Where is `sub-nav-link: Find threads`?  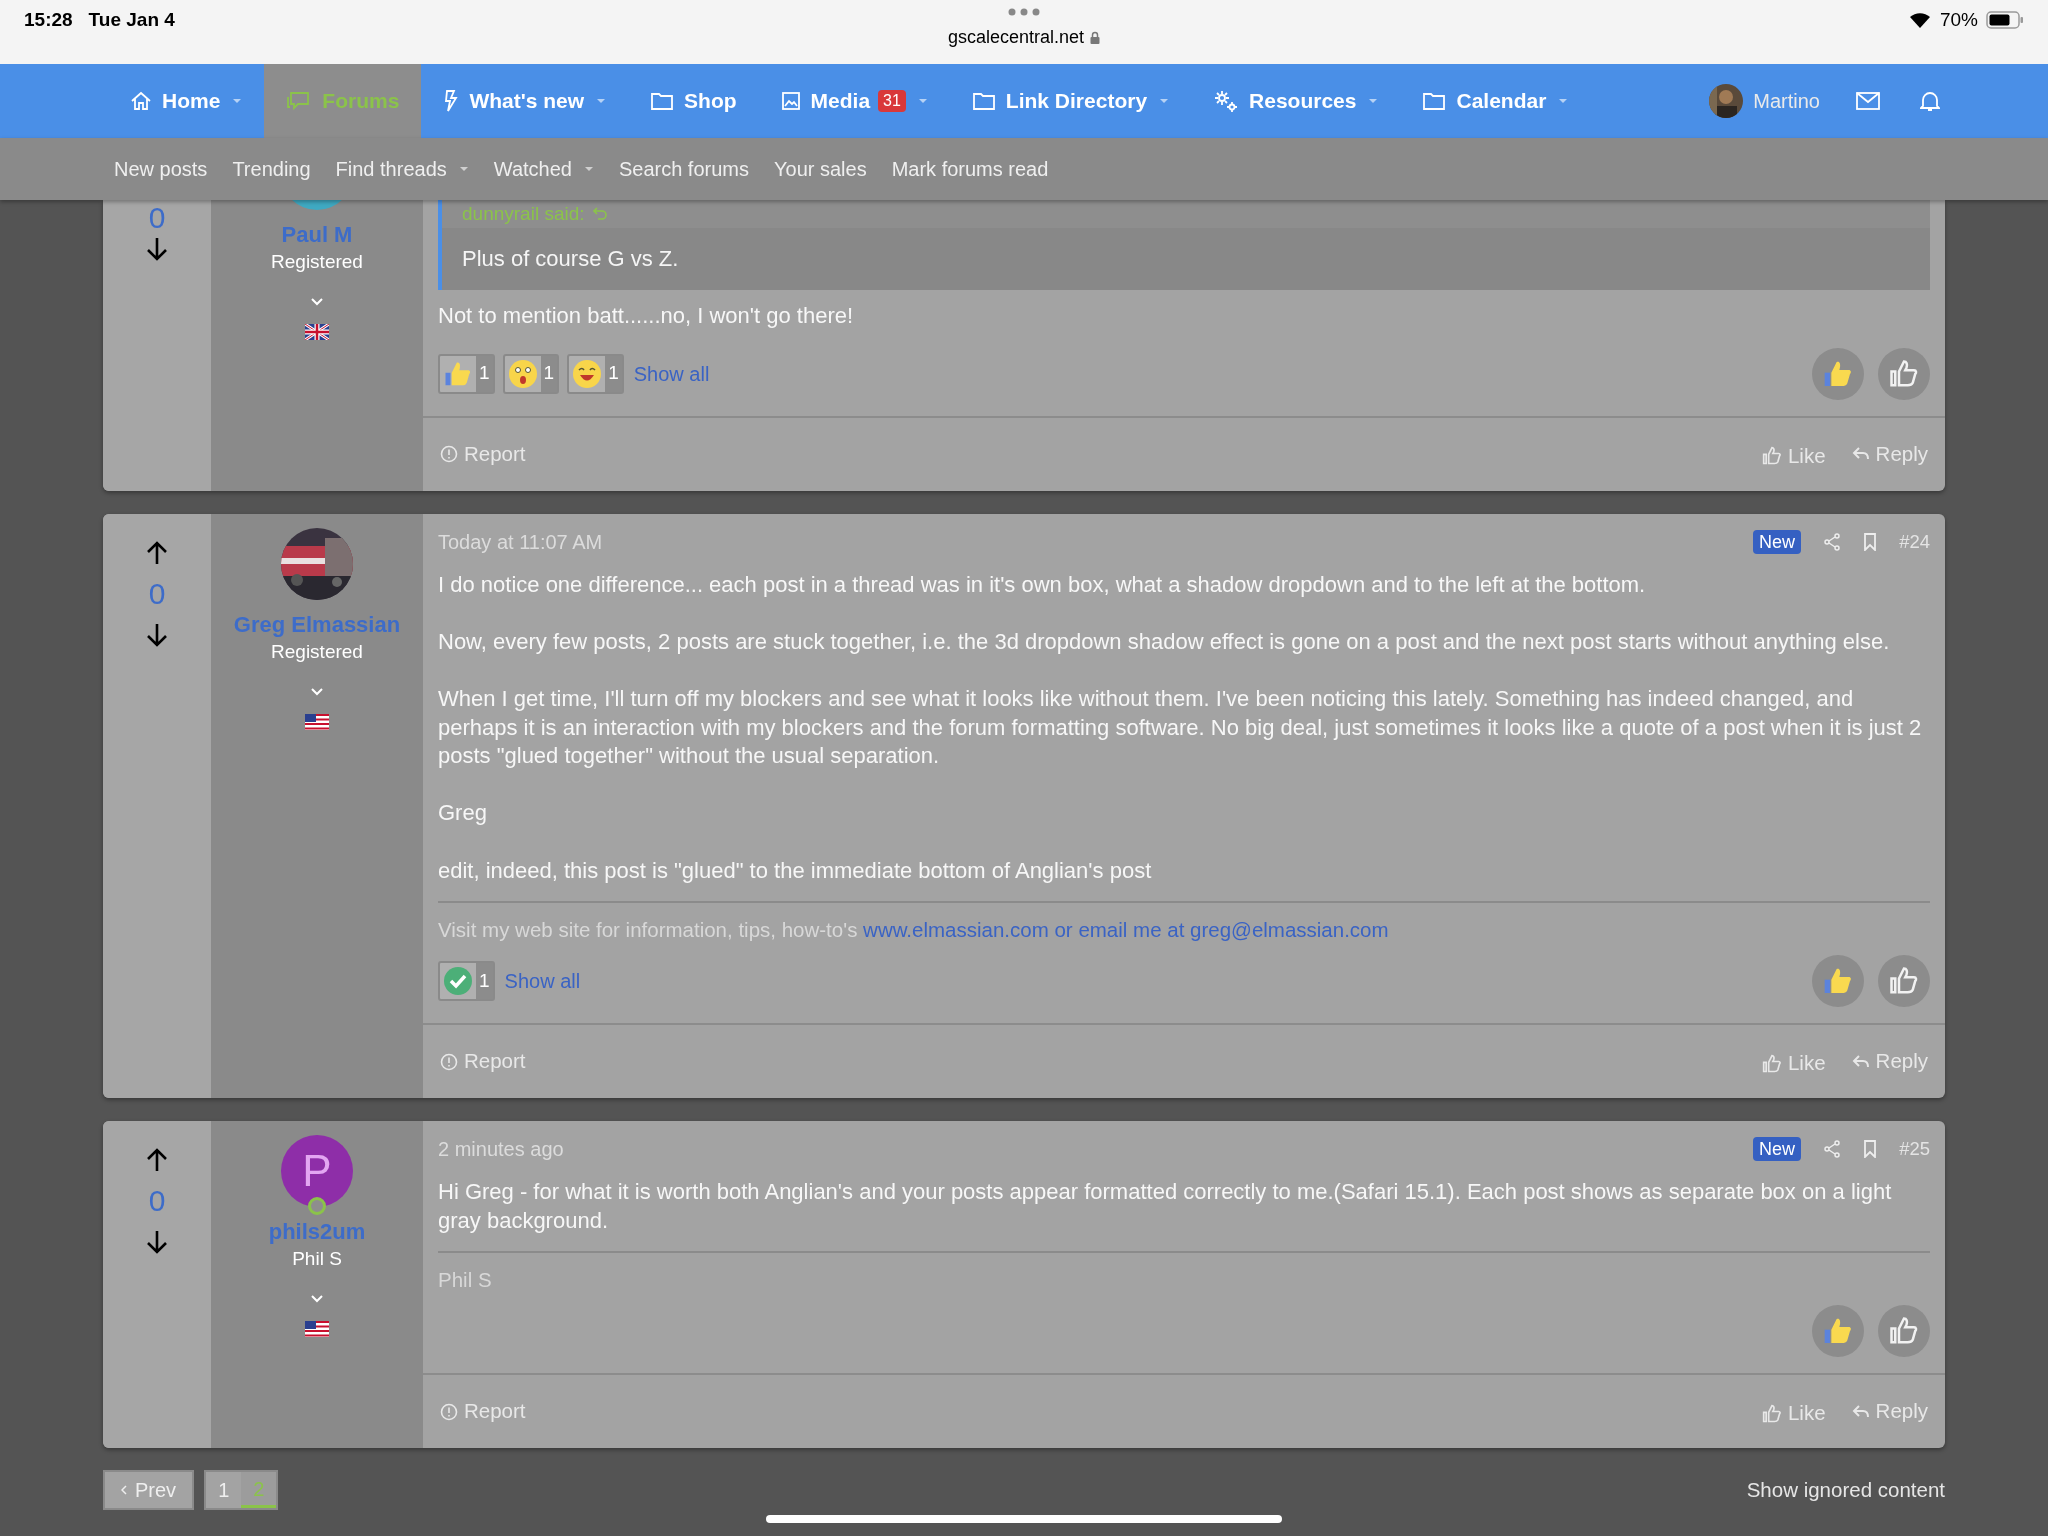
sub-nav-link: Find threads is located at coordinates (402, 169).